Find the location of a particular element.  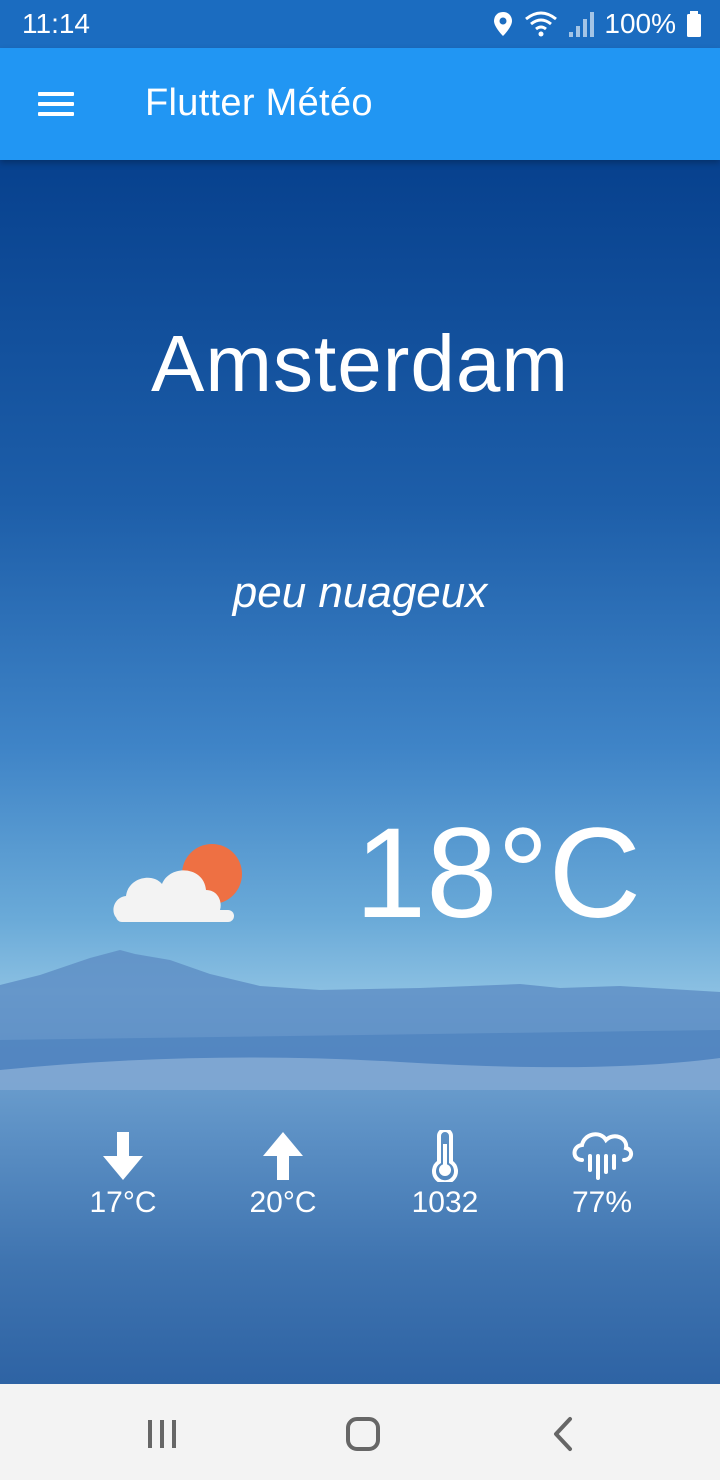

weather-description: peu nuageux is located at coordinates (360, 592).